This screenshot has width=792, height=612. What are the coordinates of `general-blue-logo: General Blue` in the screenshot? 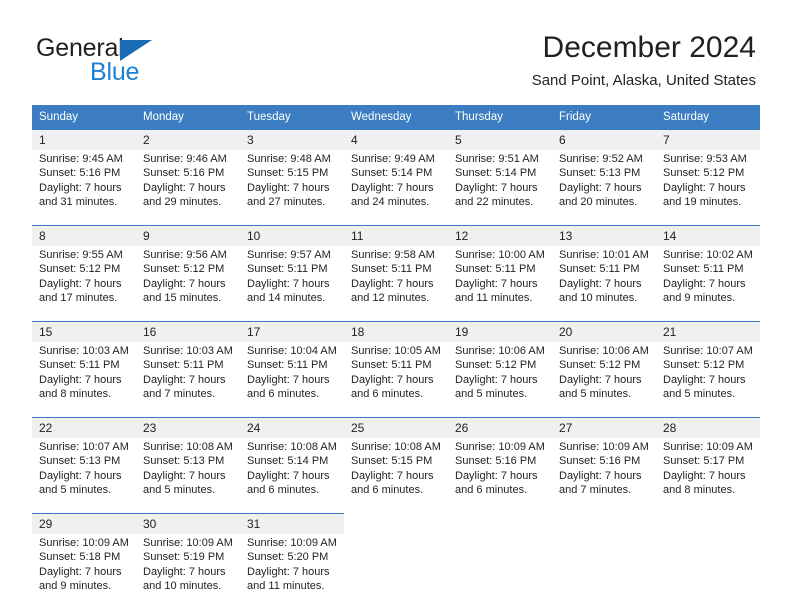 It's located at (136, 62).